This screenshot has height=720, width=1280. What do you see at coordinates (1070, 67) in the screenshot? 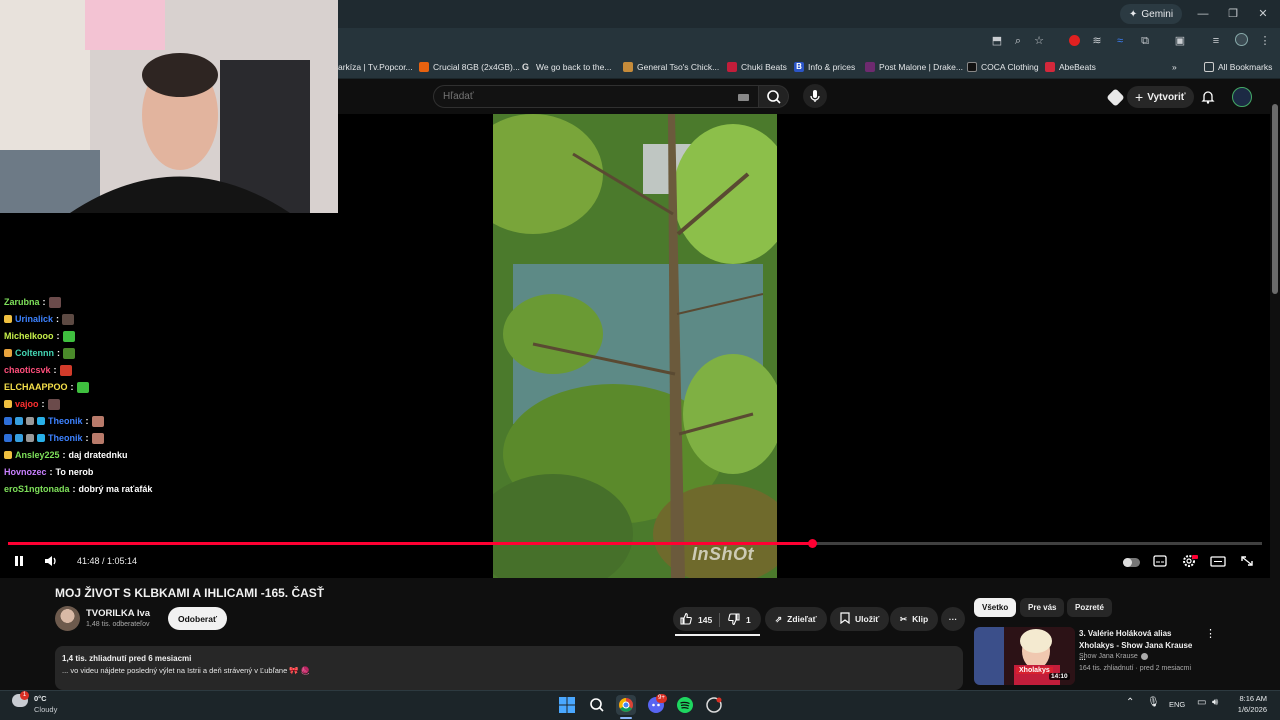
I see `bookmark-item: AbeBeats` at bounding box center [1070, 67].